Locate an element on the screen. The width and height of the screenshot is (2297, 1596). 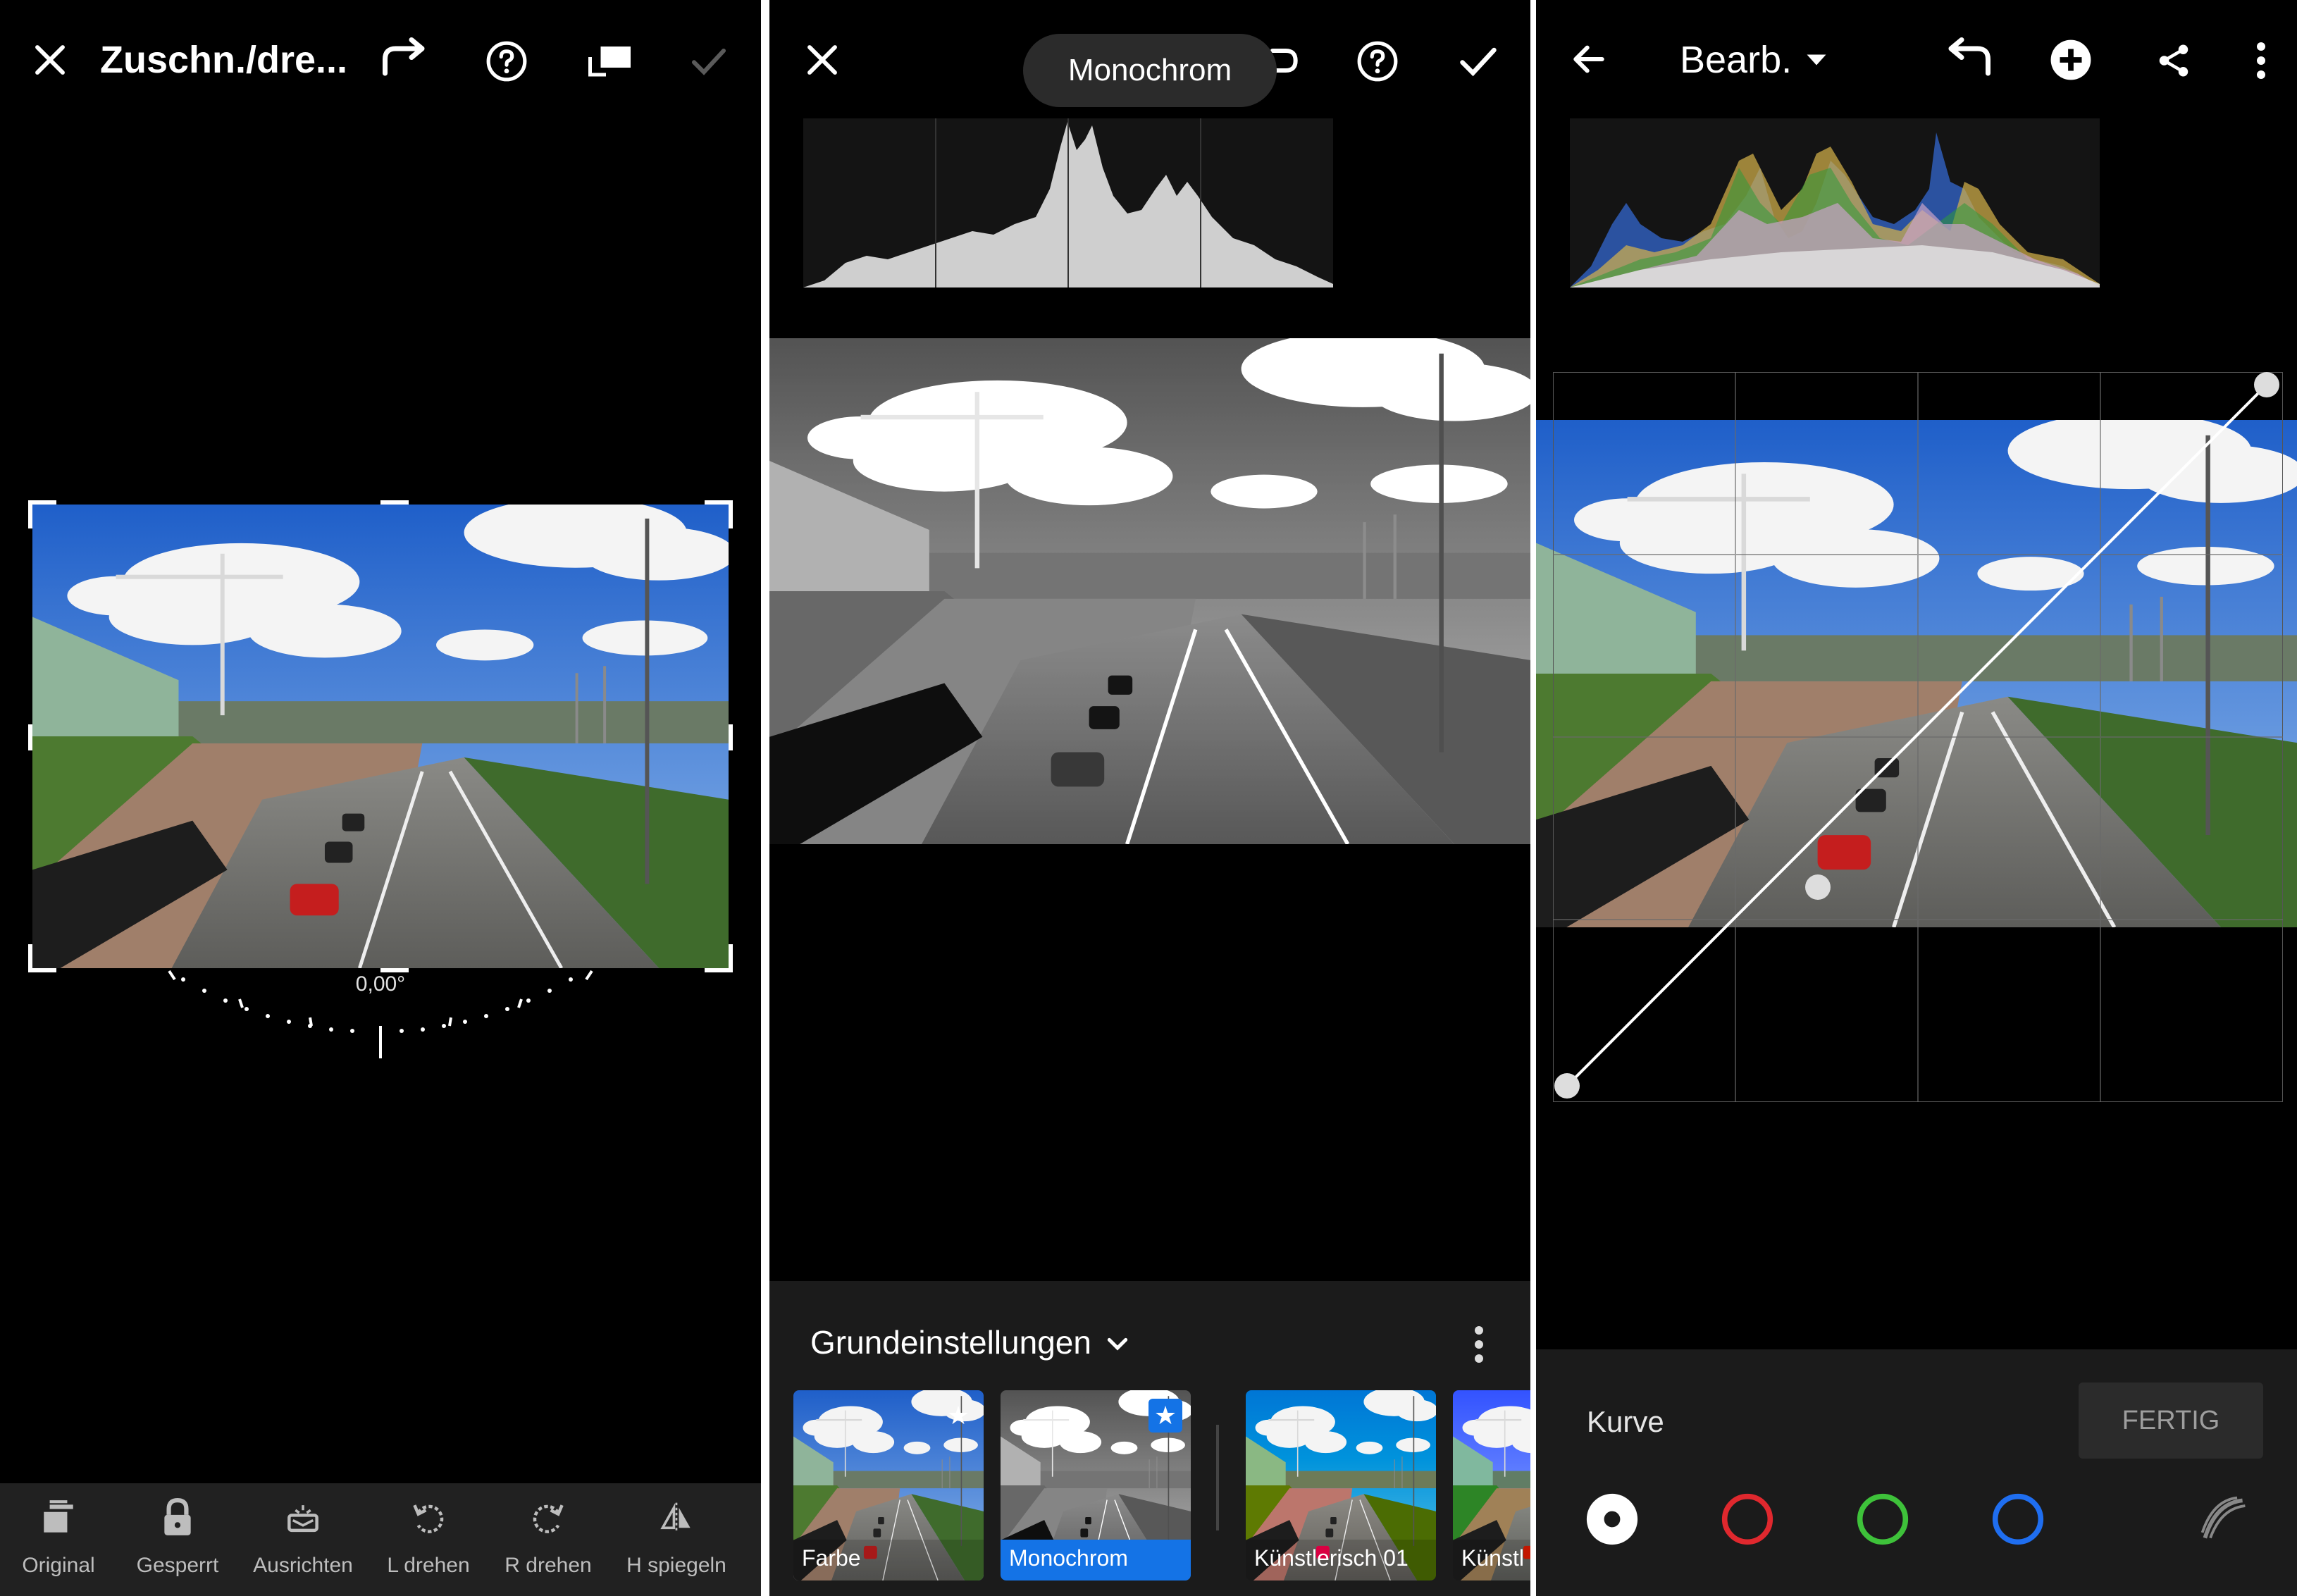
original-icon is located at coordinates (59, 1517).